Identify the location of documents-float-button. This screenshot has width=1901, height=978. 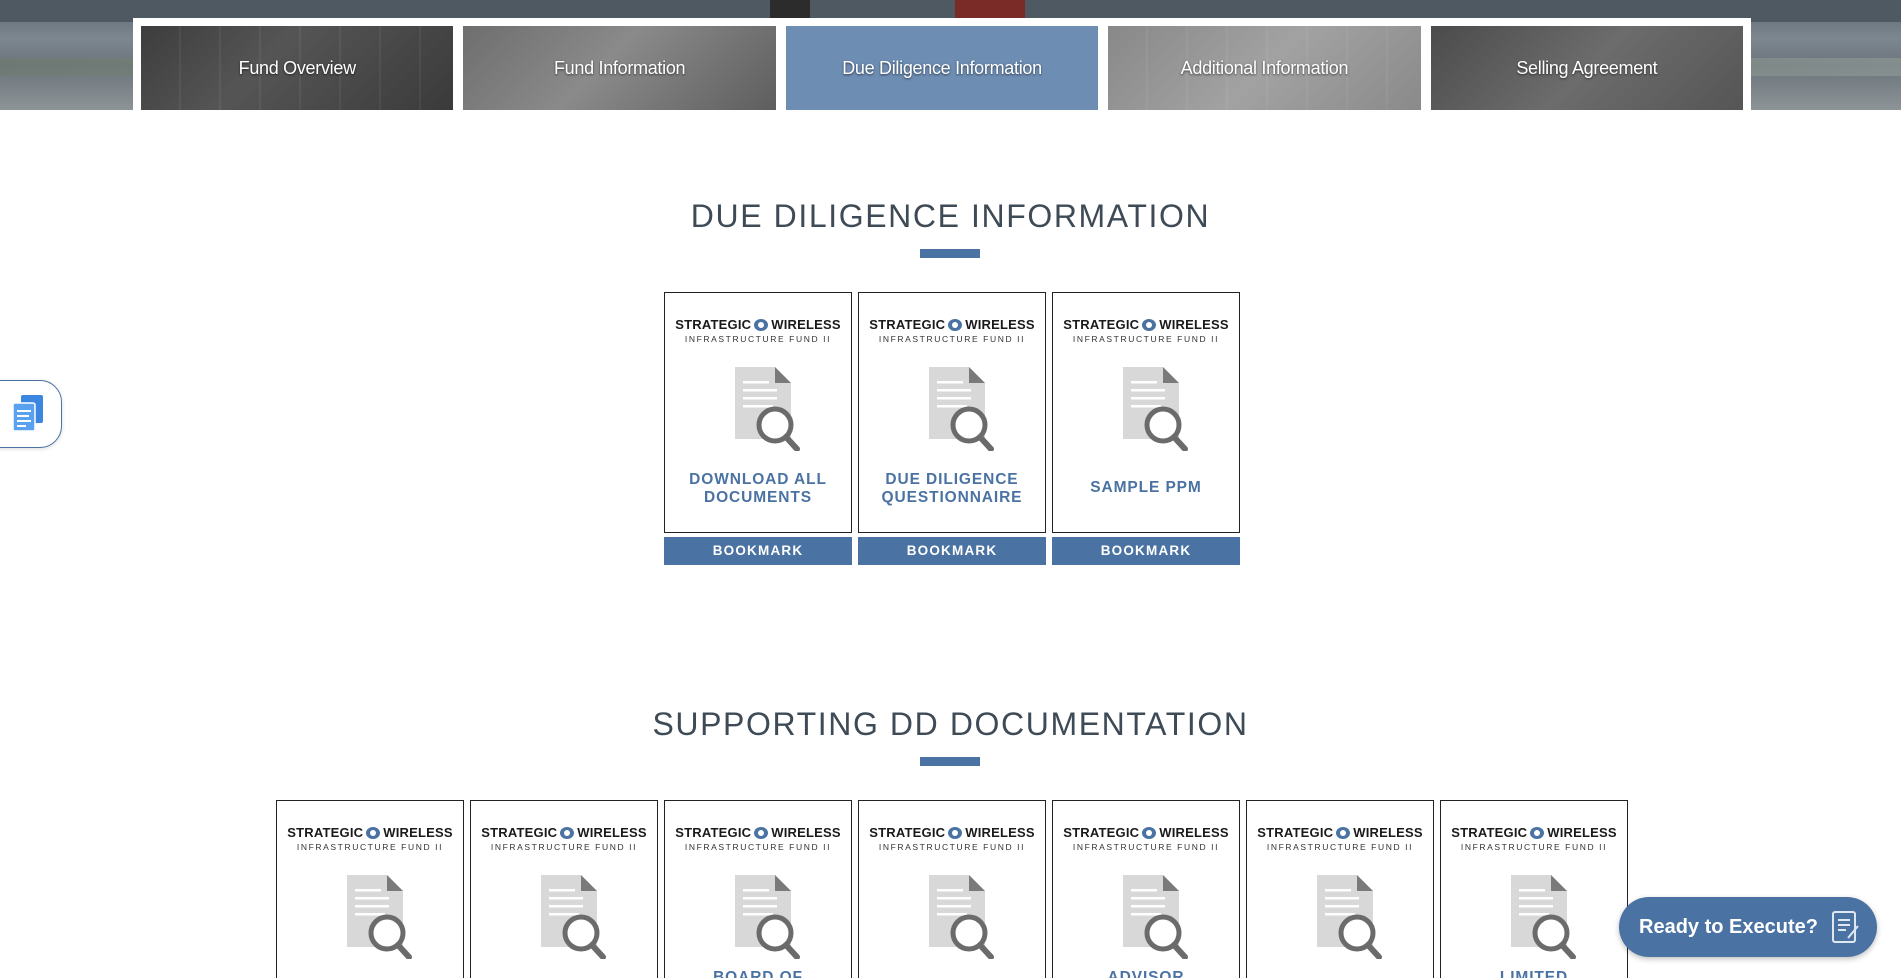
(31, 414).